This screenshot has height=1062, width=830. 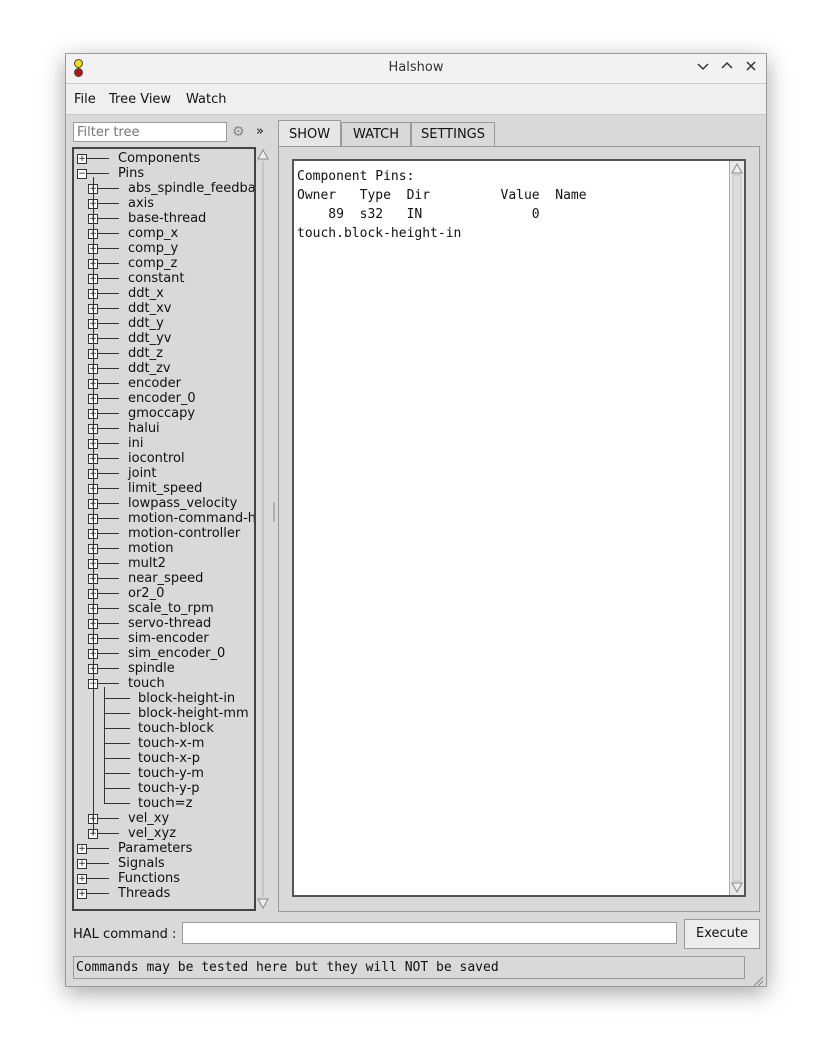 I want to click on close-icon, so click(x=751, y=68).